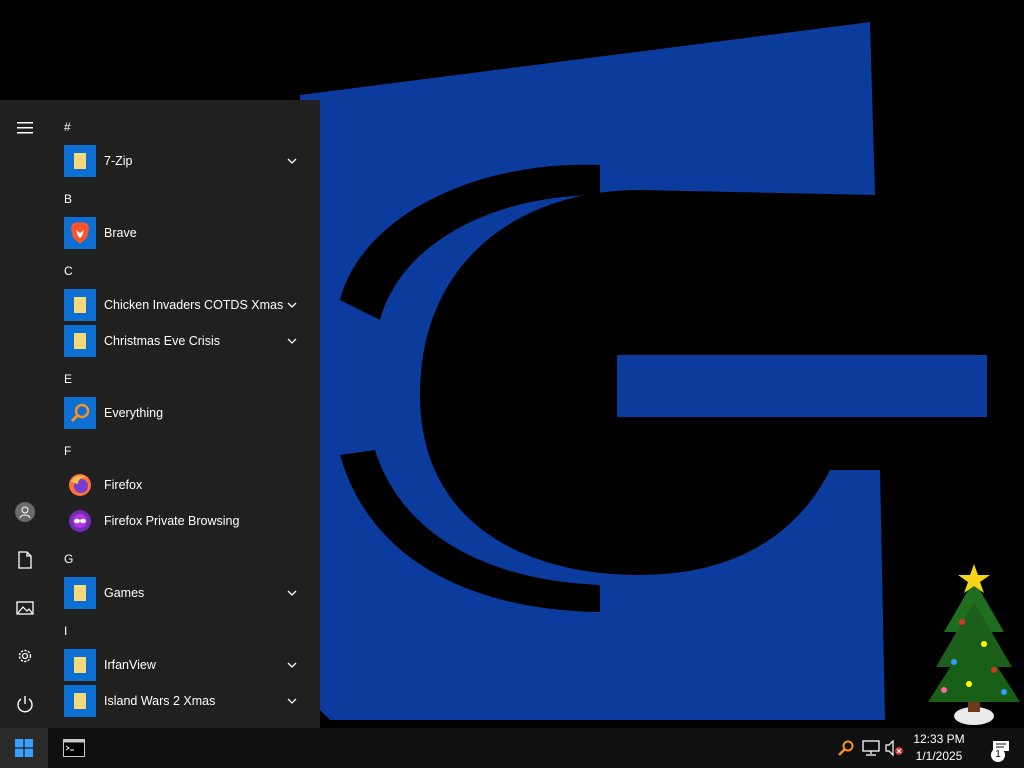 The image size is (1024, 768). I want to click on app-item-brave: Brave, so click(181, 233).